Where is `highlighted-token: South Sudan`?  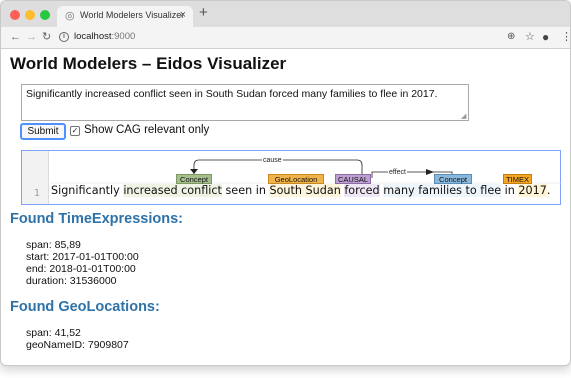 highlighted-token: South Sudan is located at coordinates (305, 190).